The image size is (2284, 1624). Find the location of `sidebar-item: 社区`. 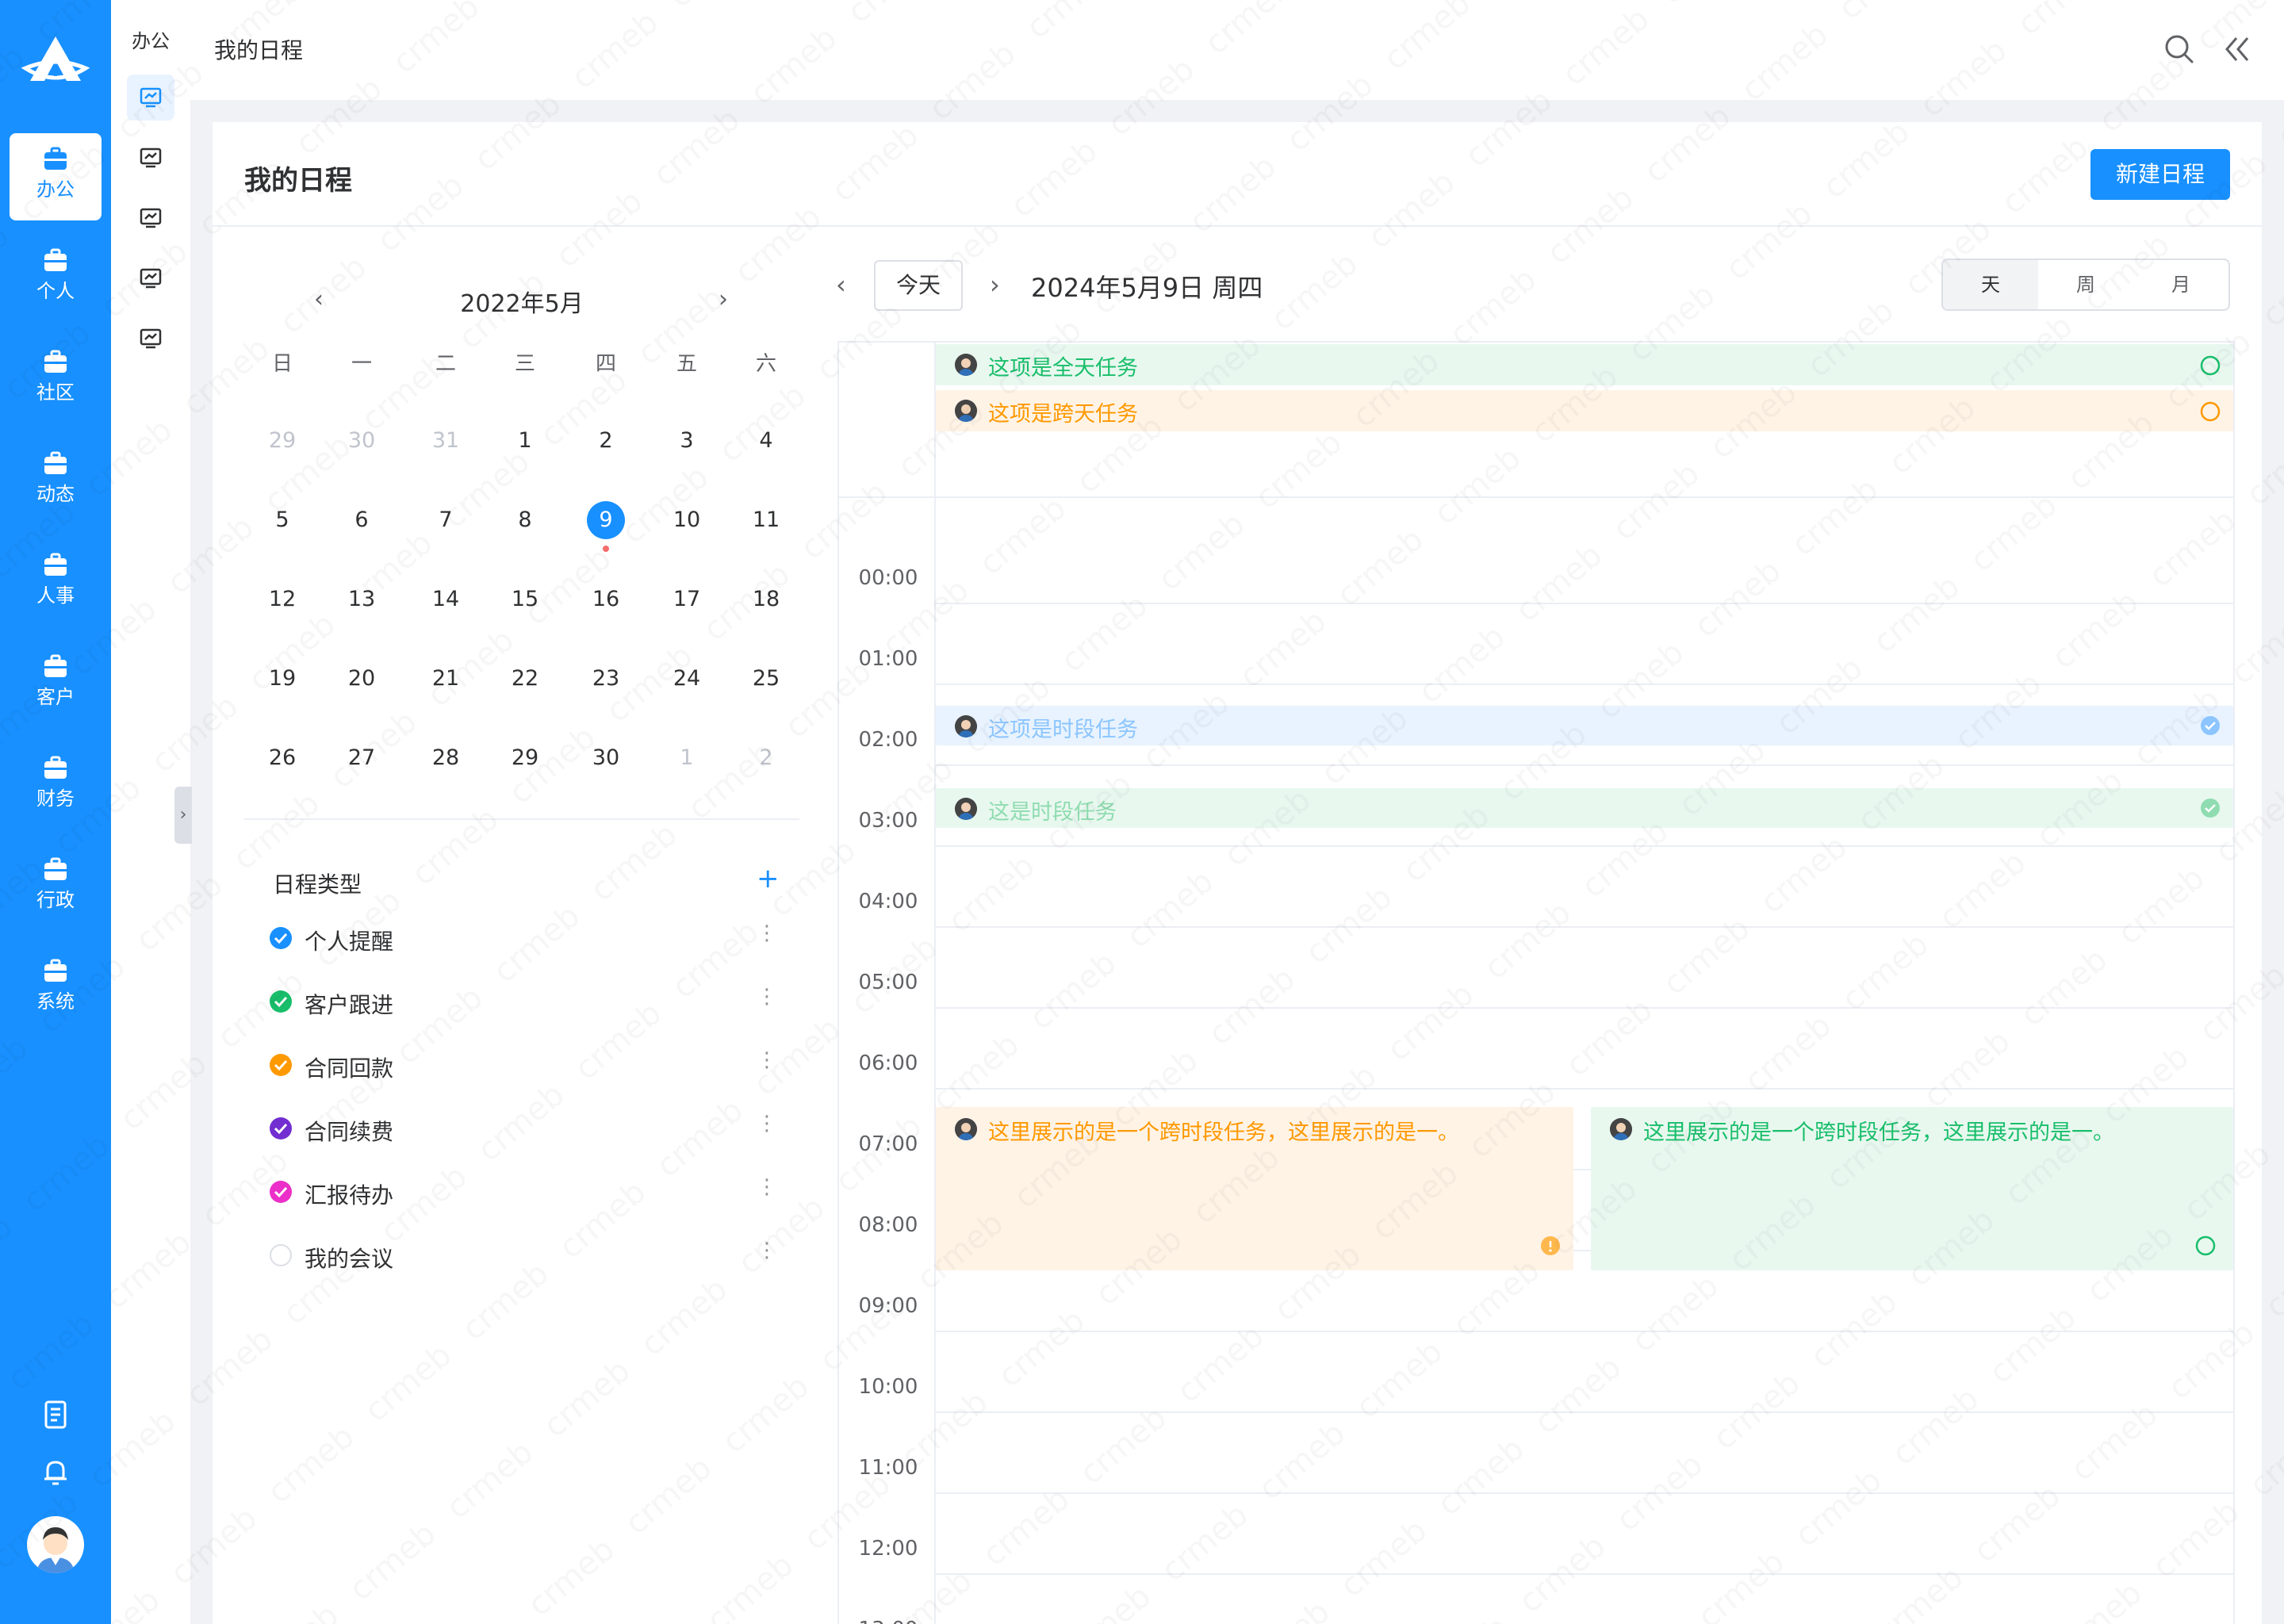

sidebar-item: 社区 is located at coordinates (56, 379).